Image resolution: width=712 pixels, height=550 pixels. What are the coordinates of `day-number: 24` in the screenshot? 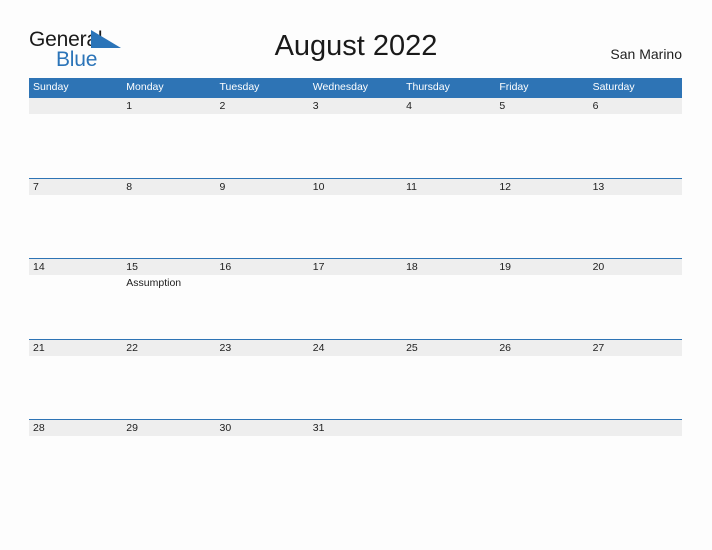 It's located at (355, 348).